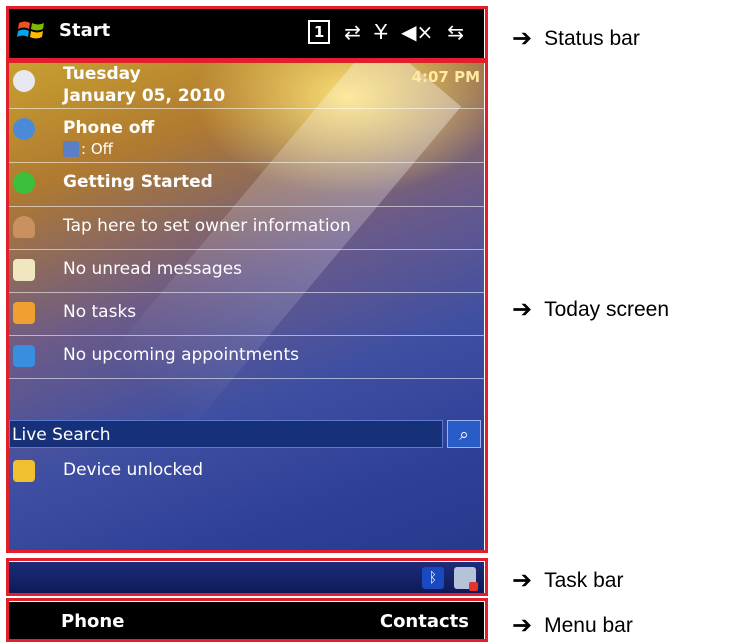 The height and width of the screenshot is (643, 747). What do you see at coordinates (246, 474) in the screenshot?
I see `device-lock-row: Device unlocked` at bounding box center [246, 474].